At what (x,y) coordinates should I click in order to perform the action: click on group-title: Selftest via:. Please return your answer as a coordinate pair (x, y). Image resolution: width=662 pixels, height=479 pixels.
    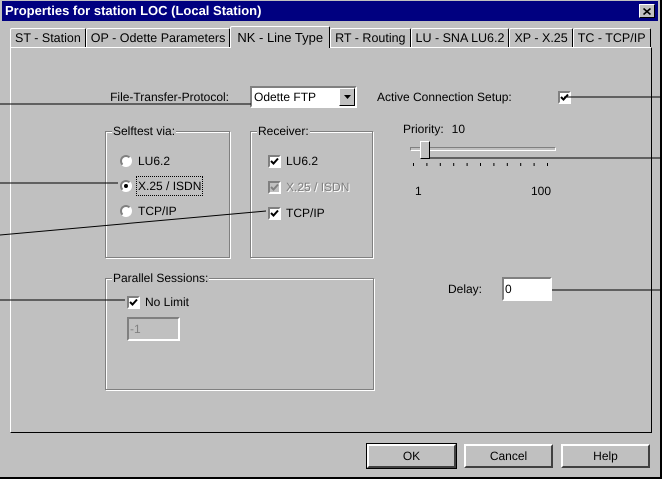
    Looking at the image, I should click on (144, 131).